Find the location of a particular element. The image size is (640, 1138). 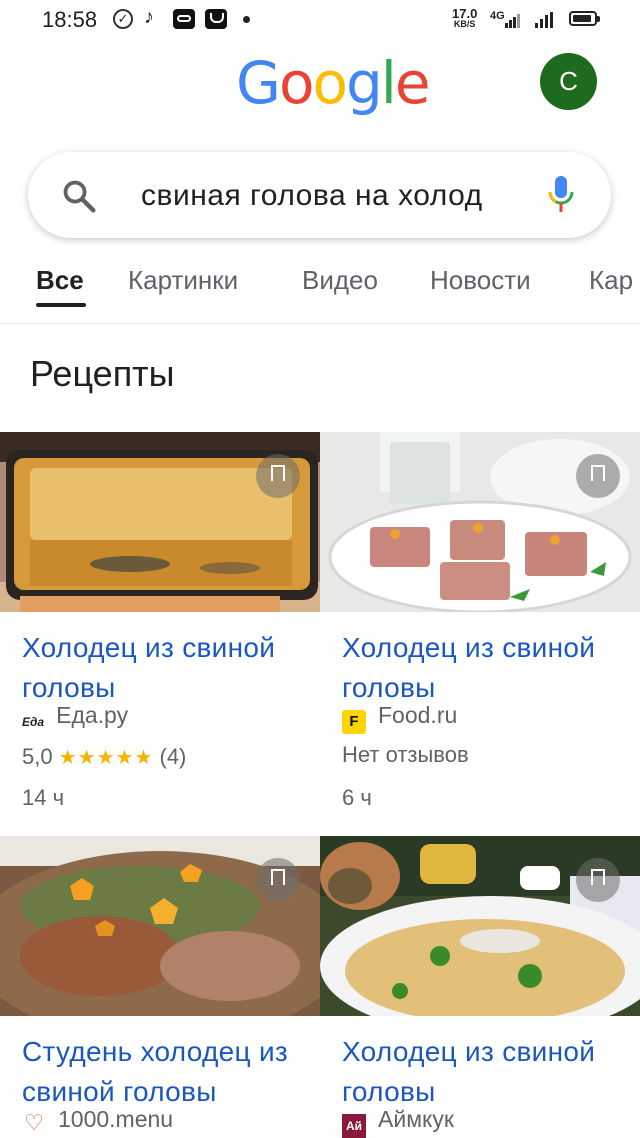

tab-all: Все is located at coordinates (60, 280).